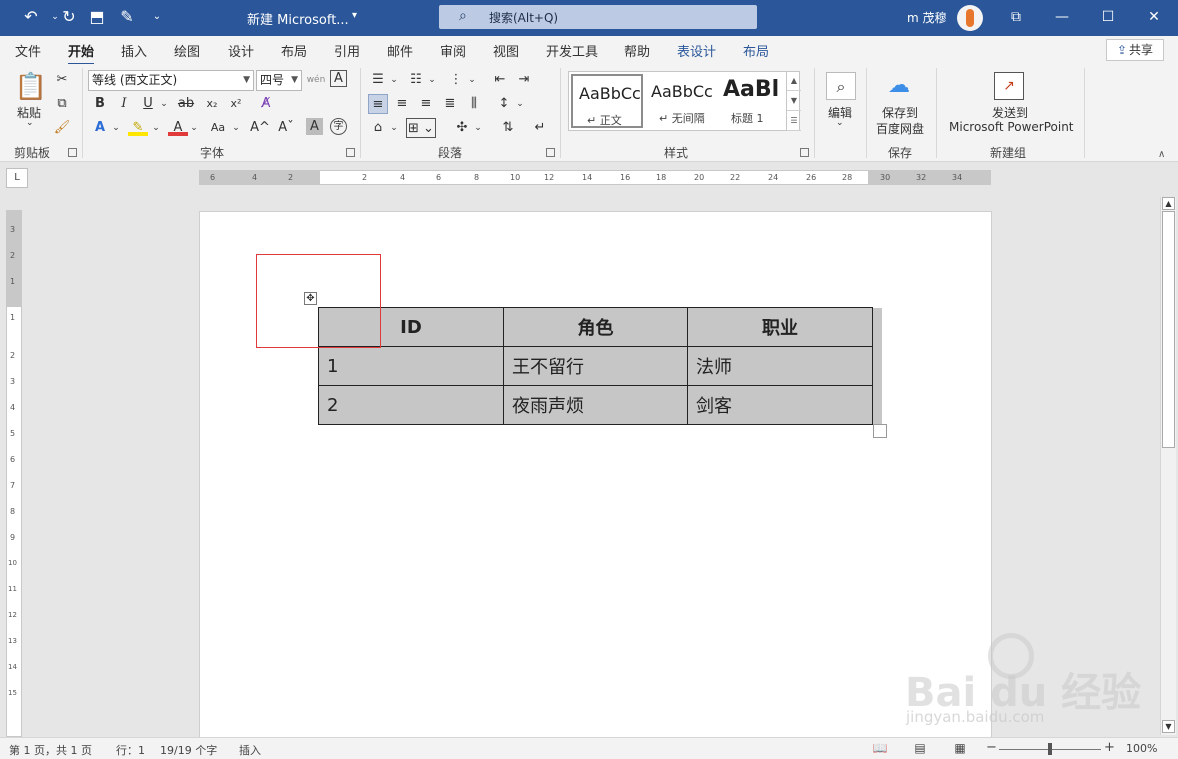 The image size is (1178, 759). Describe the element at coordinates (28, 50) in the screenshot. I see `tab-file: 文件` at that location.